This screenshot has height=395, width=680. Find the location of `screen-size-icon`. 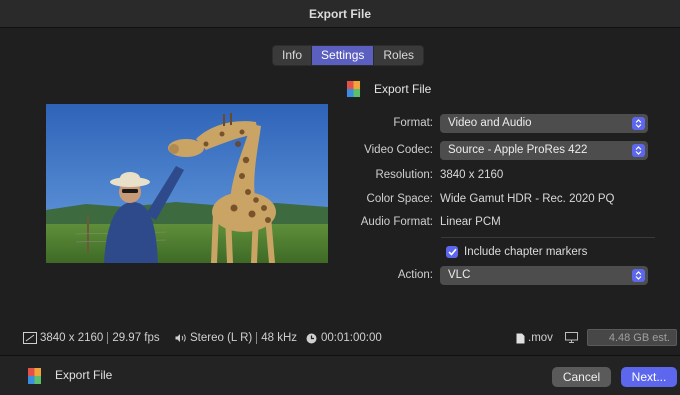

screen-size-icon is located at coordinates (30, 338).